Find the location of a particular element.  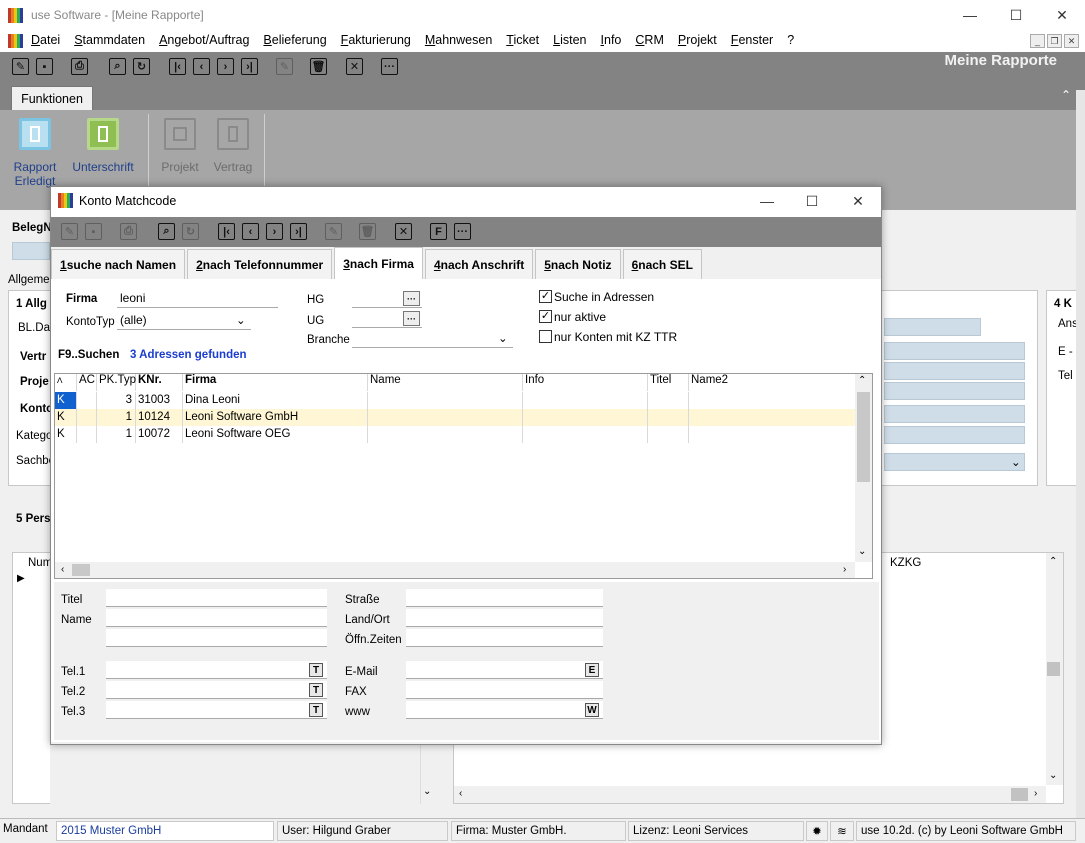

dlg-print-icon: ⎙ is located at coordinates (128, 231).